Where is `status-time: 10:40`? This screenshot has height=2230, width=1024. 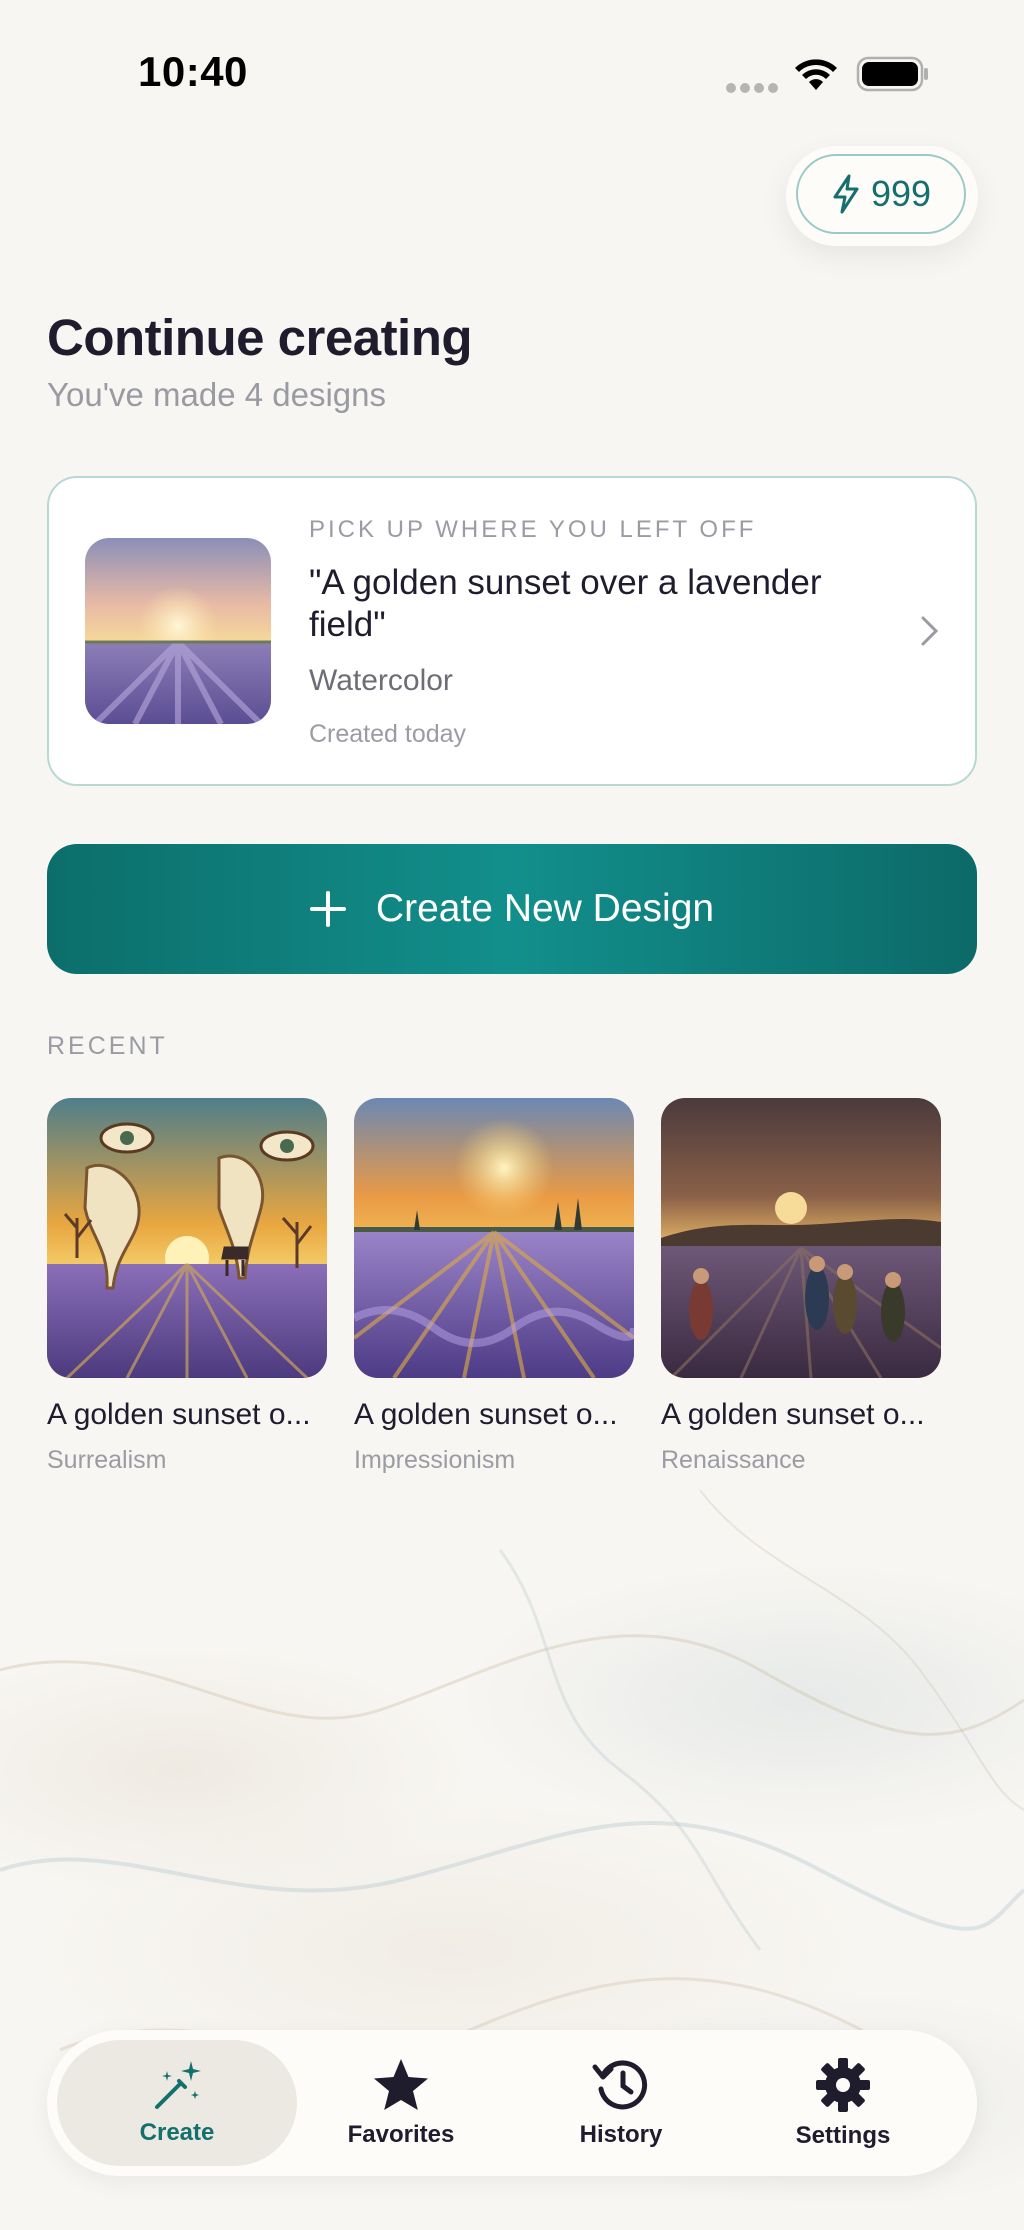
status-time: 10:40 is located at coordinates (193, 71).